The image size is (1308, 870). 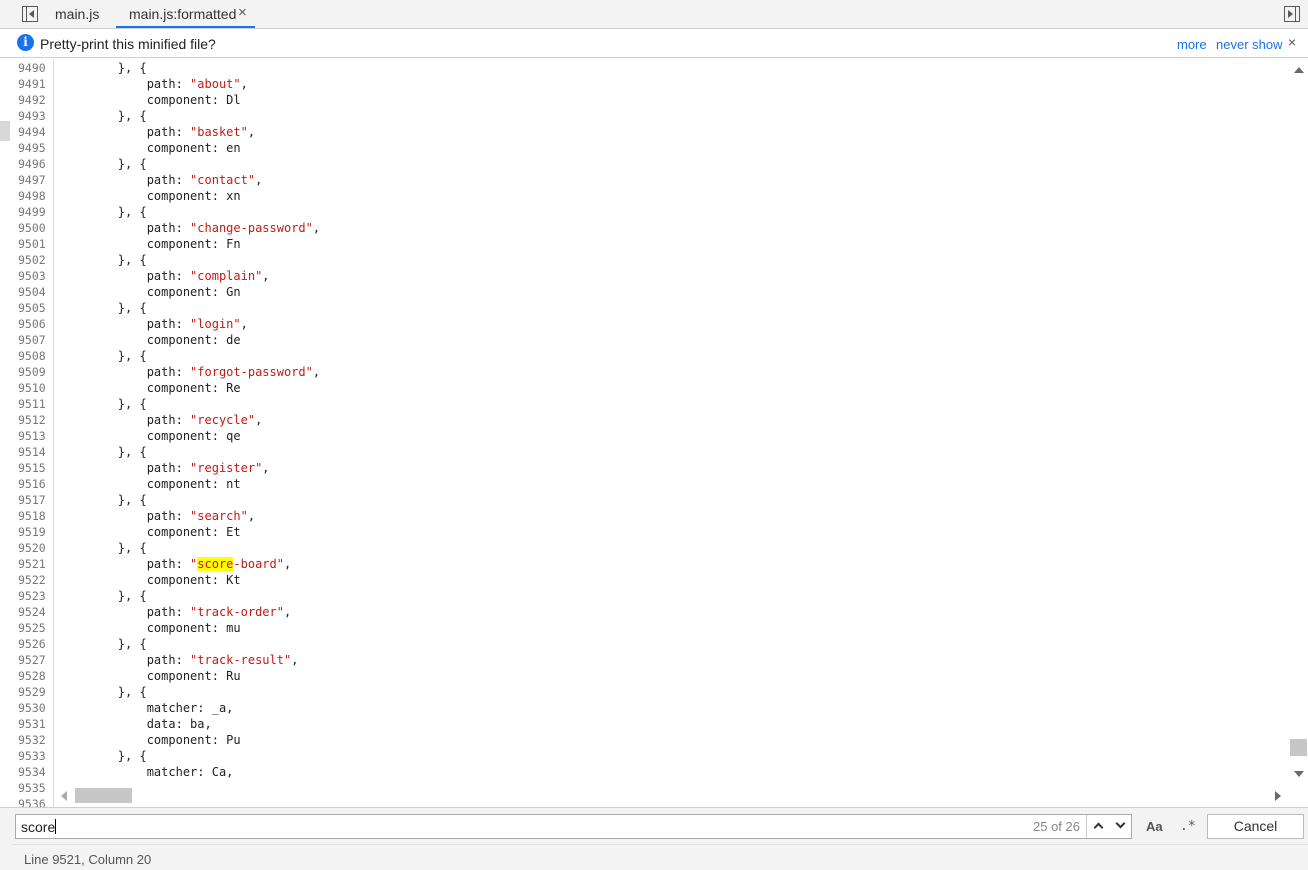 I want to click on line-code: data: ba,, so click(x=136, y=724).